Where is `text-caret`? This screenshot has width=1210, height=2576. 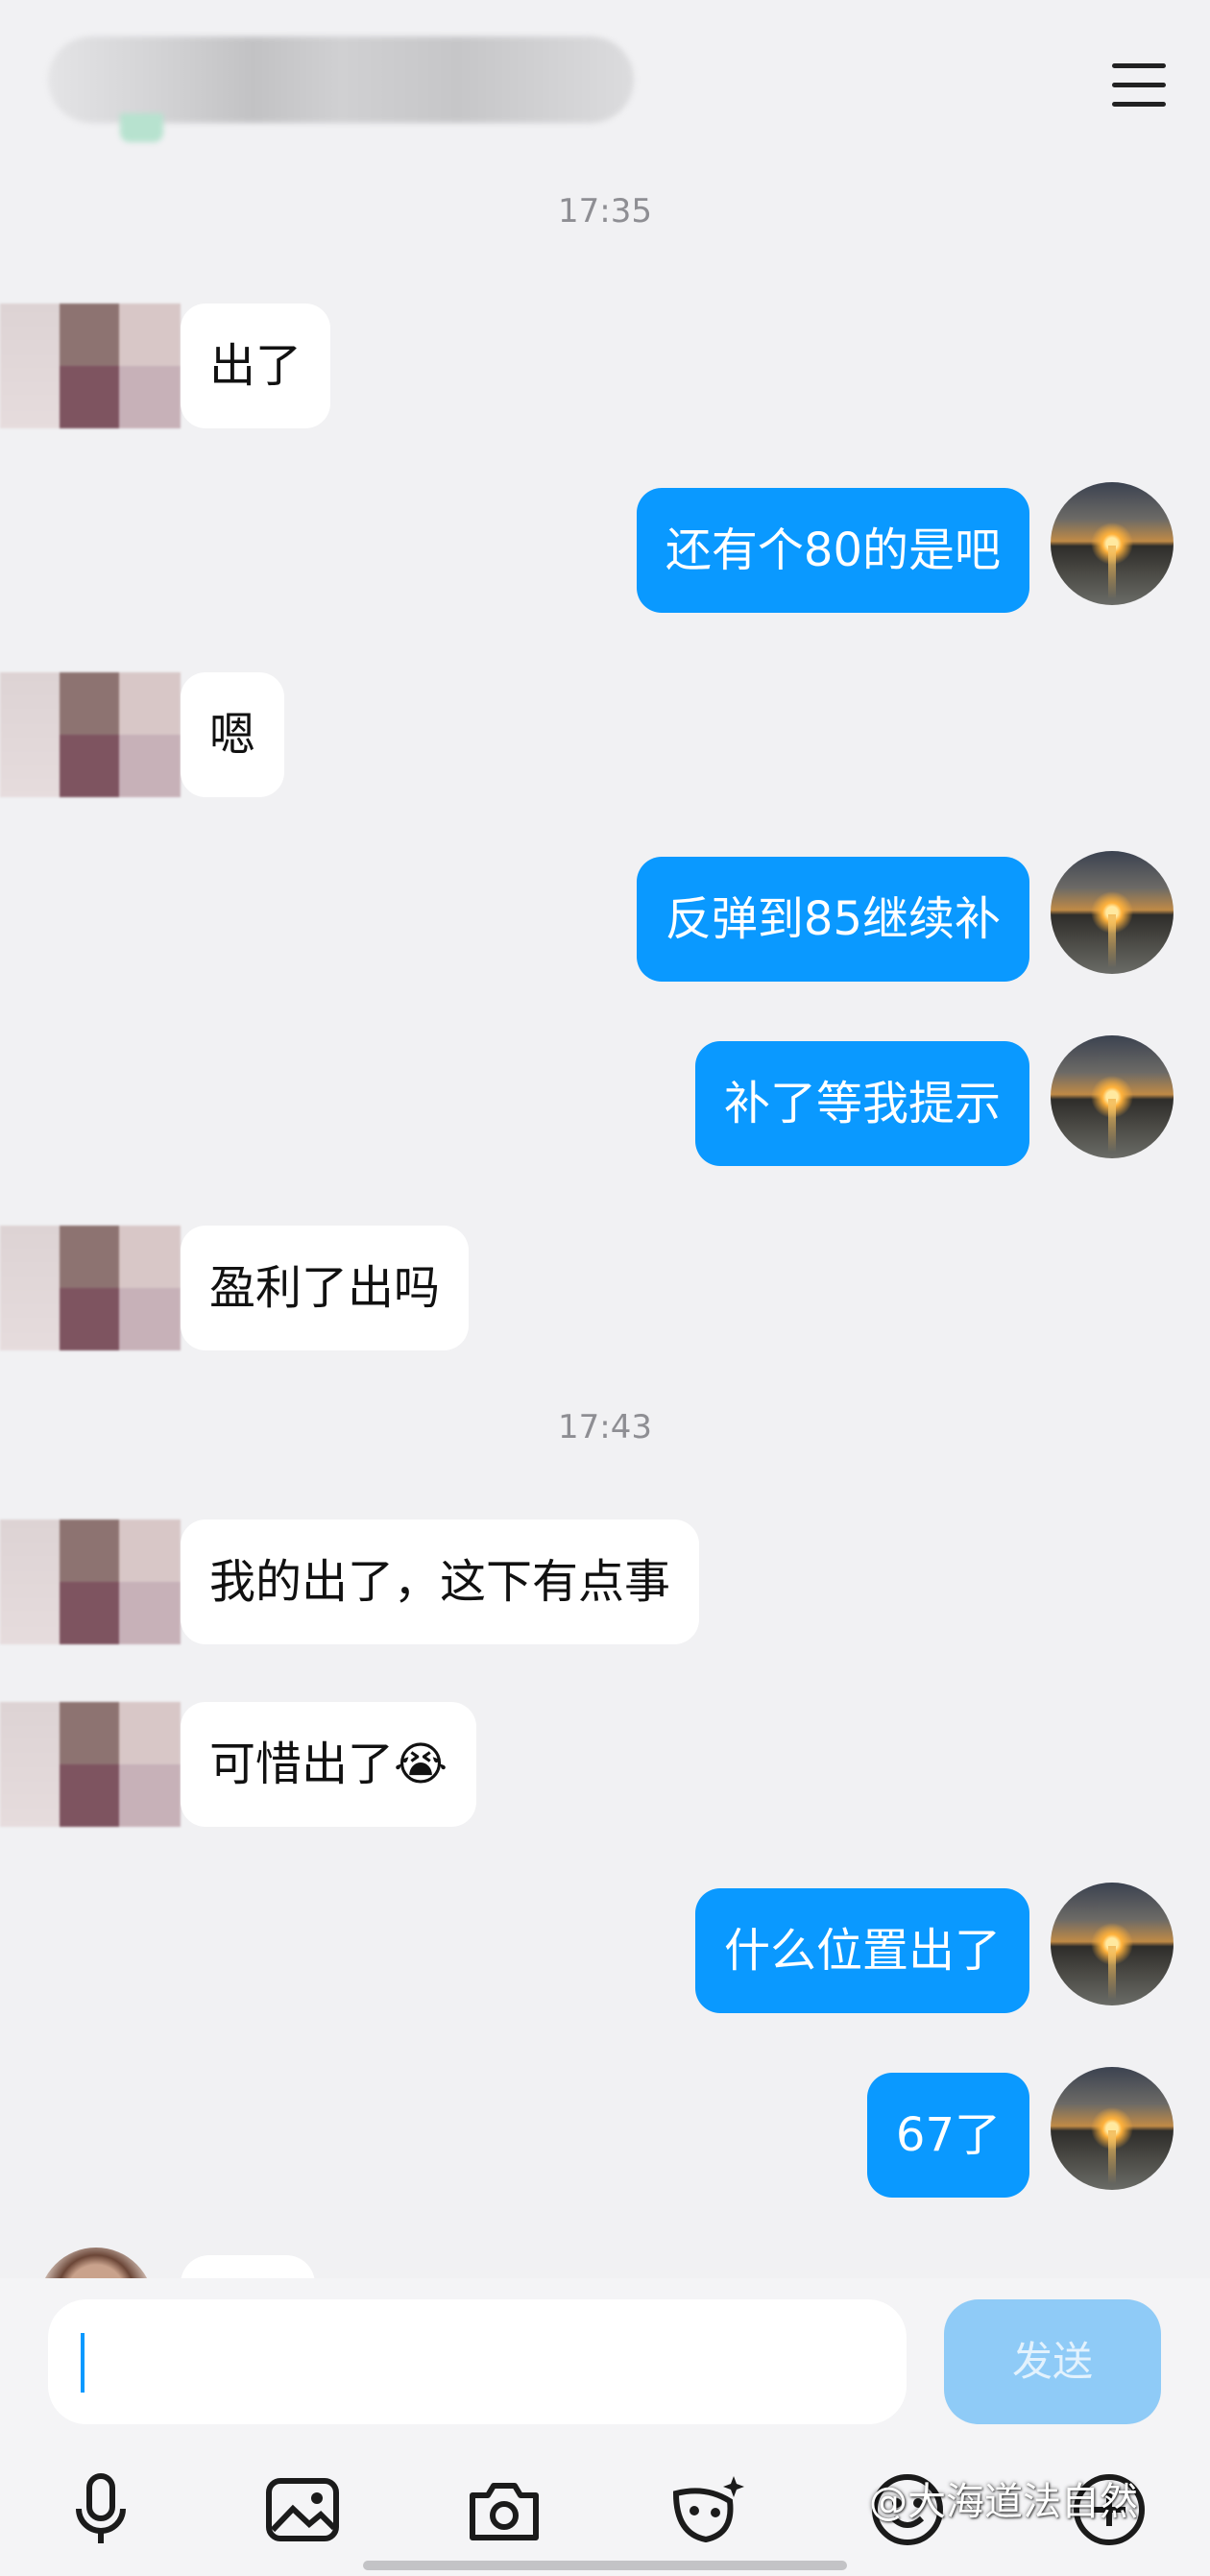
text-caret is located at coordinates (83, 2363).